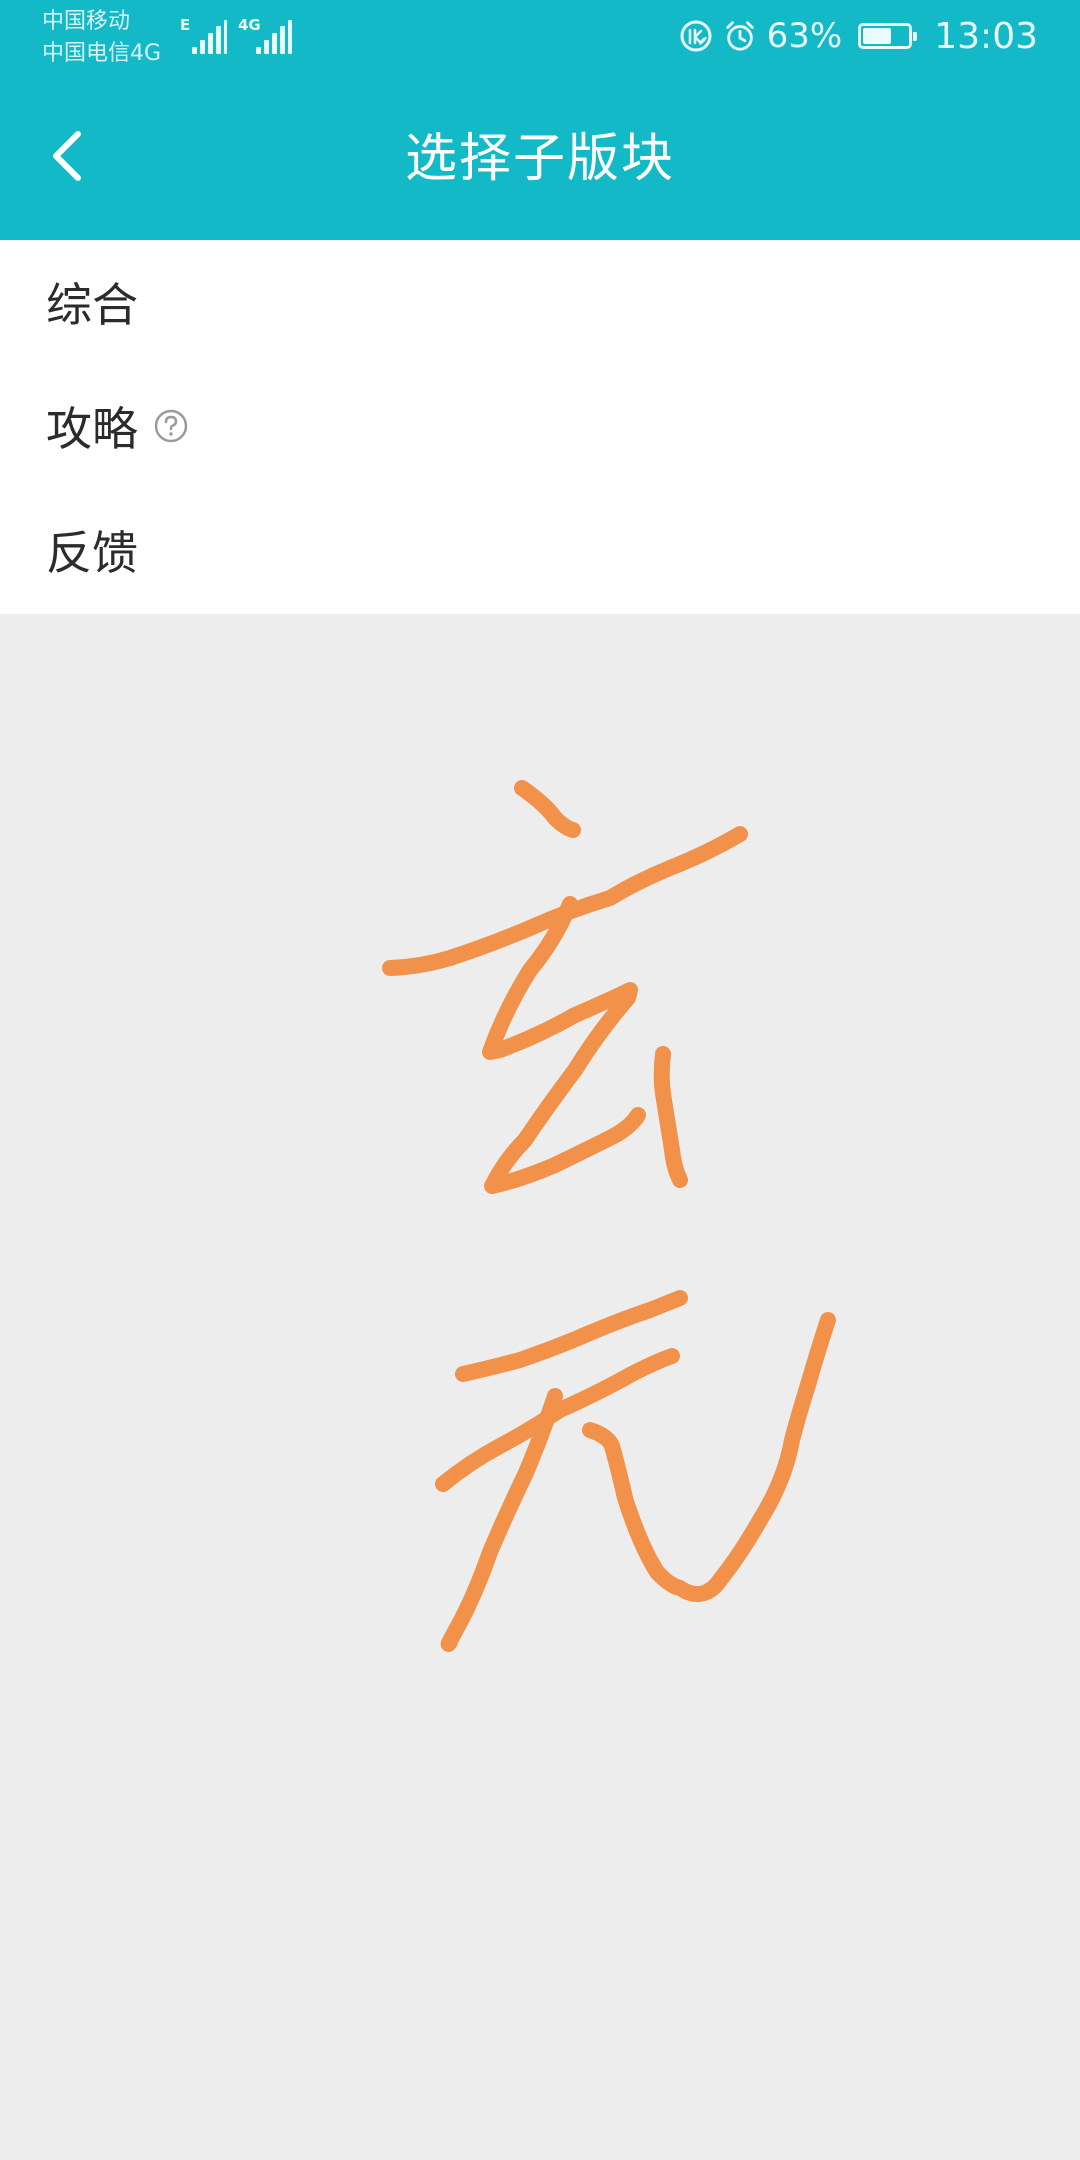  Describe the element at coordinates (102, 53) in the screenshot. I see `carrier-2-label: 中国电信4G` at that location.